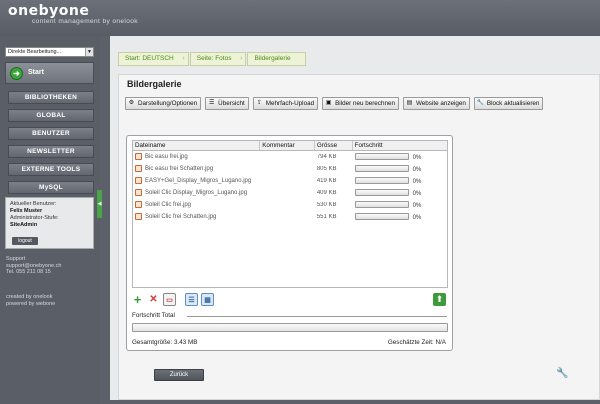 Image resolution: width=600 pixels, height=404 pixels. I want to click on table-header: Dateiname Kommentar Grösse Fortschritt, so click(290, 146).